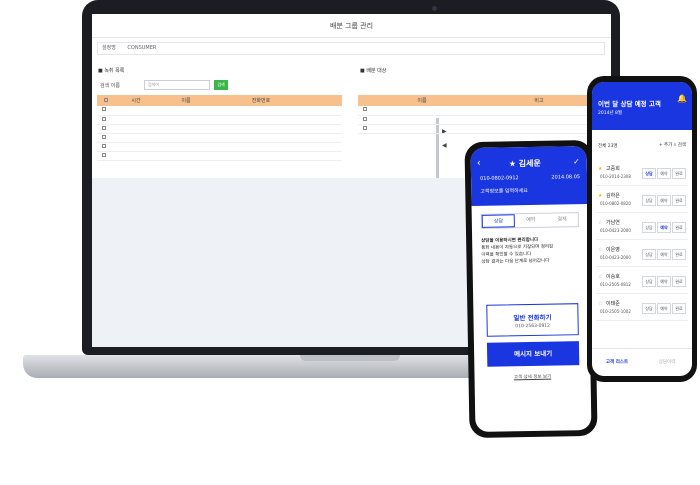 This screenshot has height=485, width=700. What do you see at coordinates (531, 221) in the screenshot?
I see `tab-reserve: 예약` at bounding box center [531, 221].